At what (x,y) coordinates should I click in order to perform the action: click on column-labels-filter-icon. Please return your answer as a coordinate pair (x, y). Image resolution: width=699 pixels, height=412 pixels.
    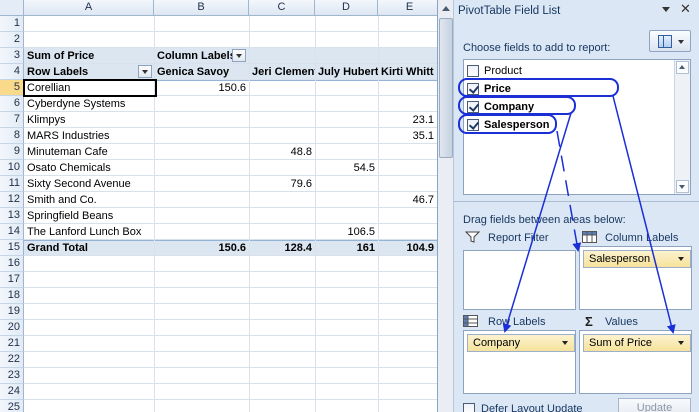
    Looking at the image, I should click on (239, 55).